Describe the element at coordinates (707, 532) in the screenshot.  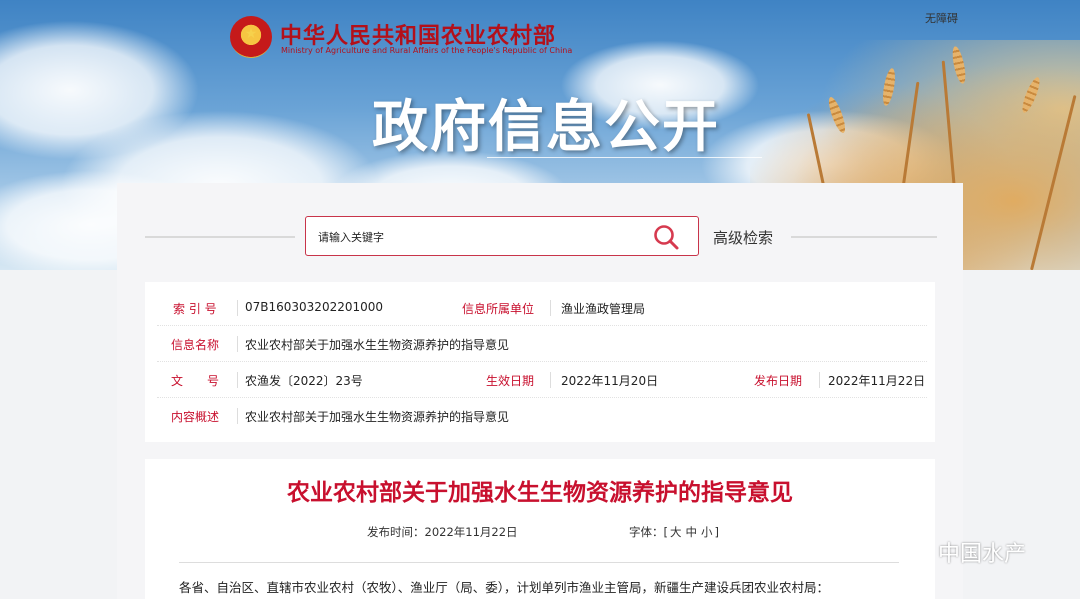
I see `font-small-button: 小` at that location.